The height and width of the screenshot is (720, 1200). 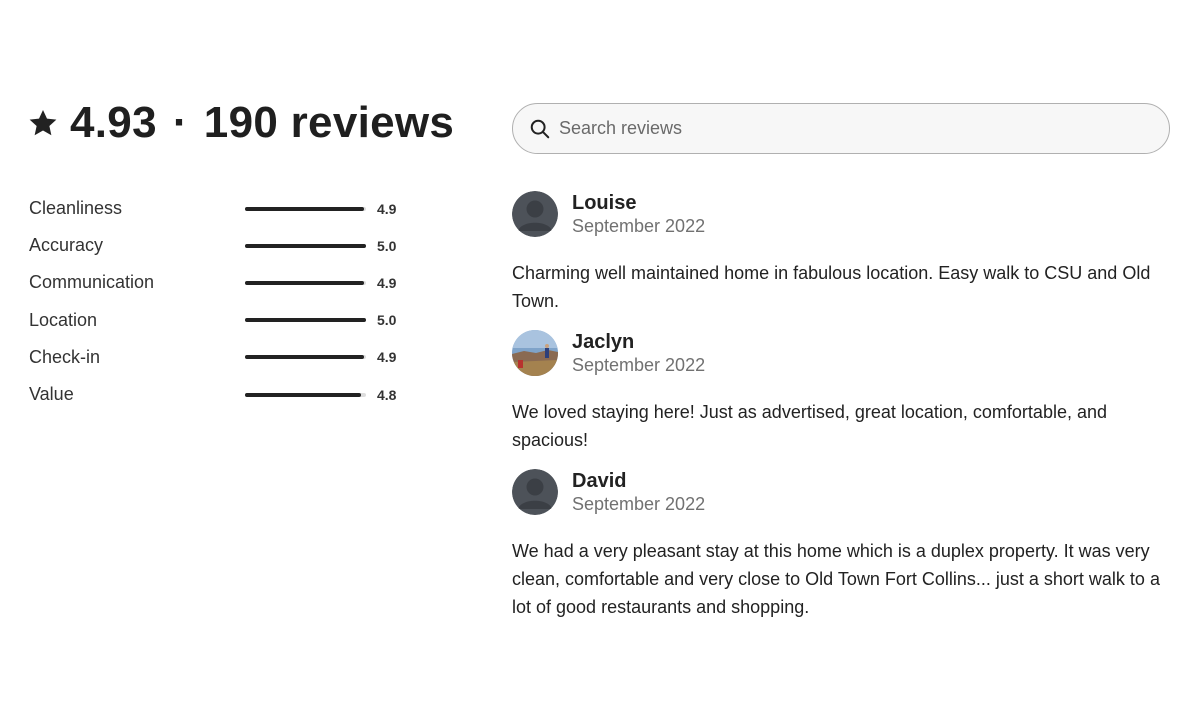 I want to click on search-reviews-box, so click(x=841, y=128).